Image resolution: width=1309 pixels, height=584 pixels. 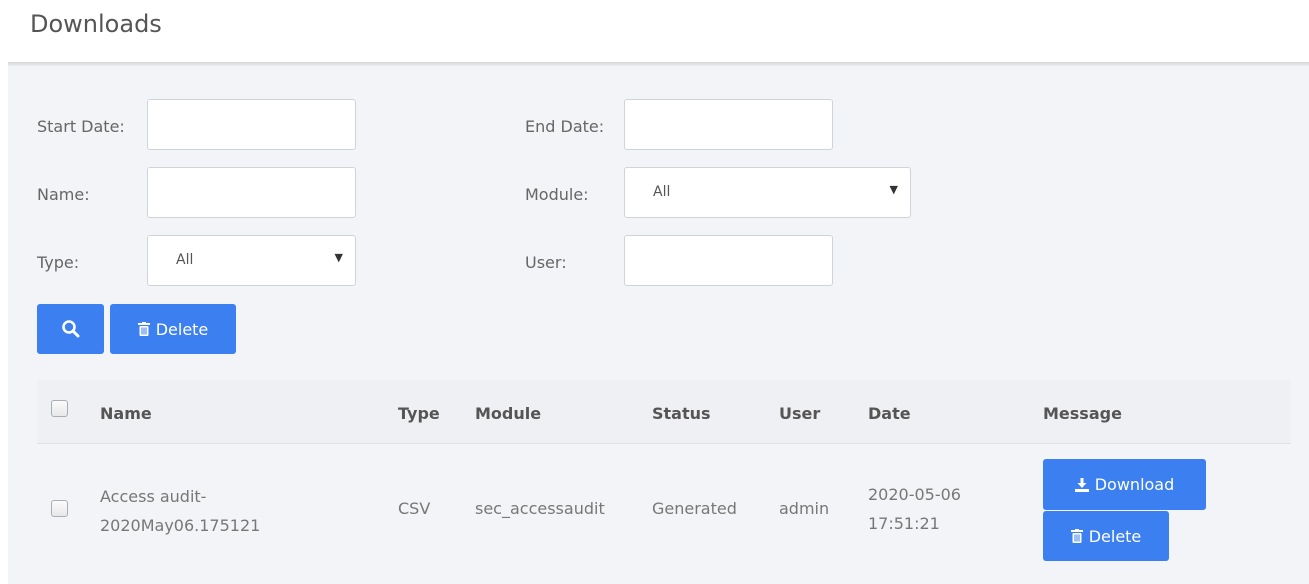 I want to click on end-date-label: End Date:, so click(x=565, y=126).